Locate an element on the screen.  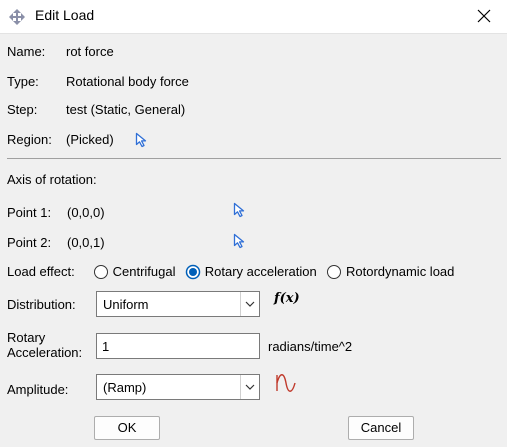
close-icon is located at coordinates (484, 16).